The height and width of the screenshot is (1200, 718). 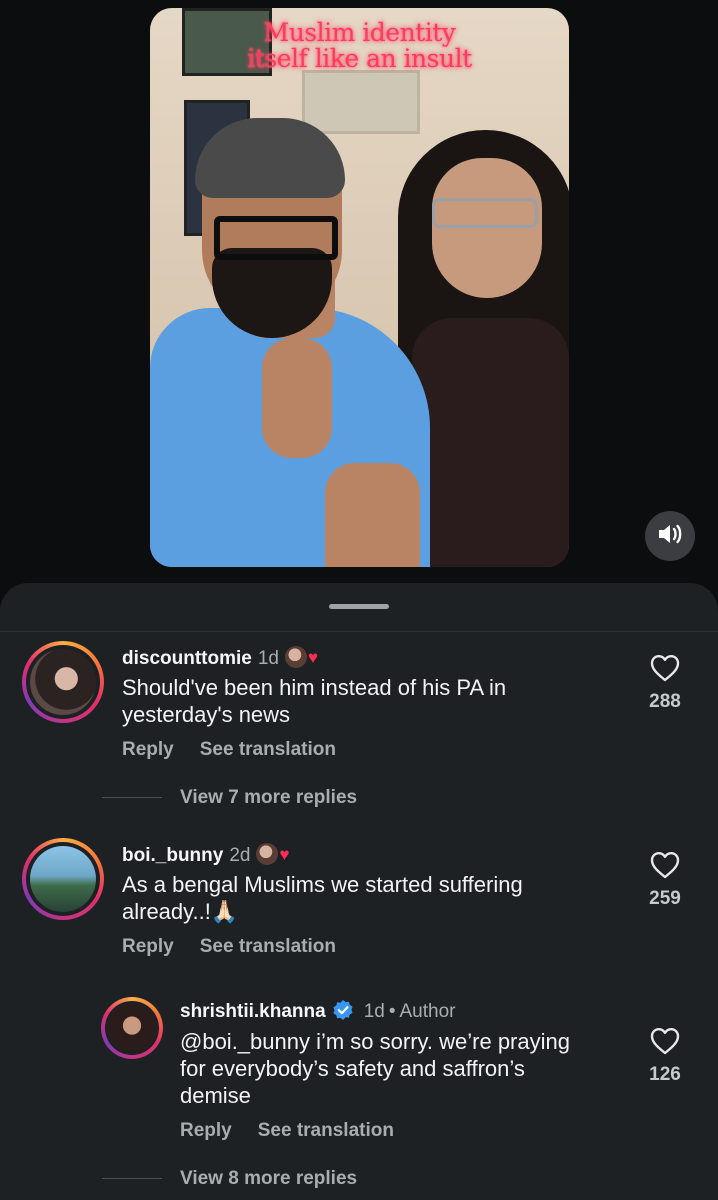 I want to click on wall-photo, so click(x=361, y=102).